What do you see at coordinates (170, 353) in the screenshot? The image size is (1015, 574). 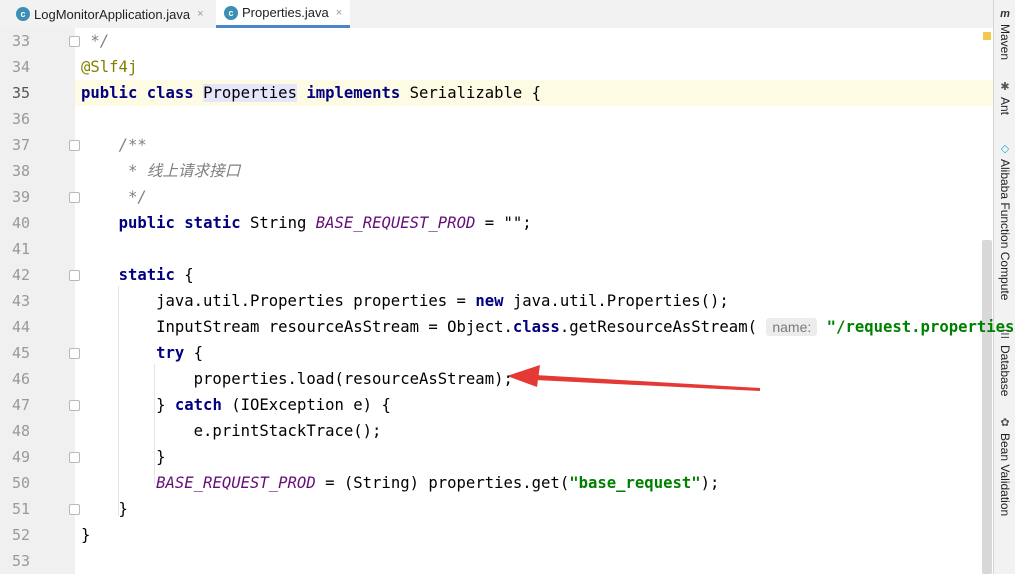 I see `code-token: try` at bounding box center [170, 353].